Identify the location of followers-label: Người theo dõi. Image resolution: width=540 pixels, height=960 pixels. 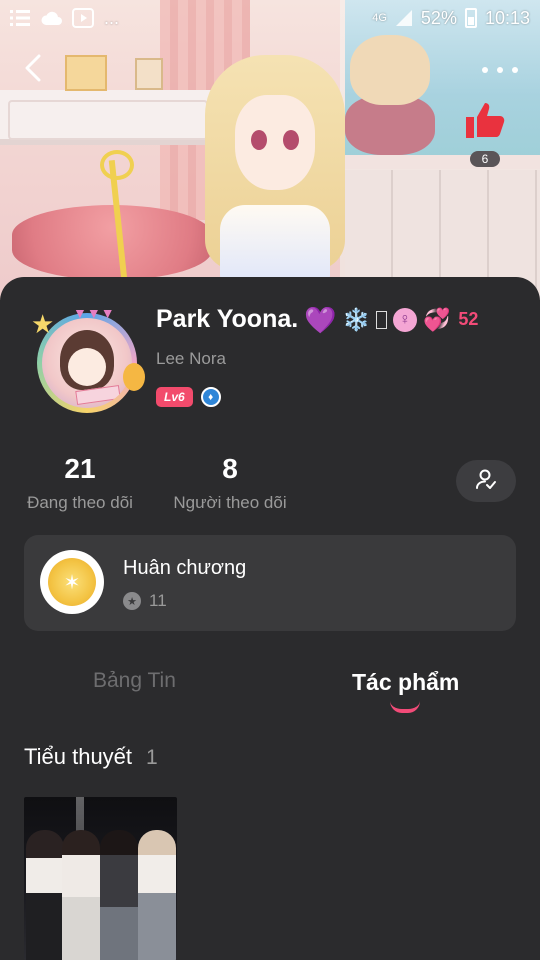
(230, 502).